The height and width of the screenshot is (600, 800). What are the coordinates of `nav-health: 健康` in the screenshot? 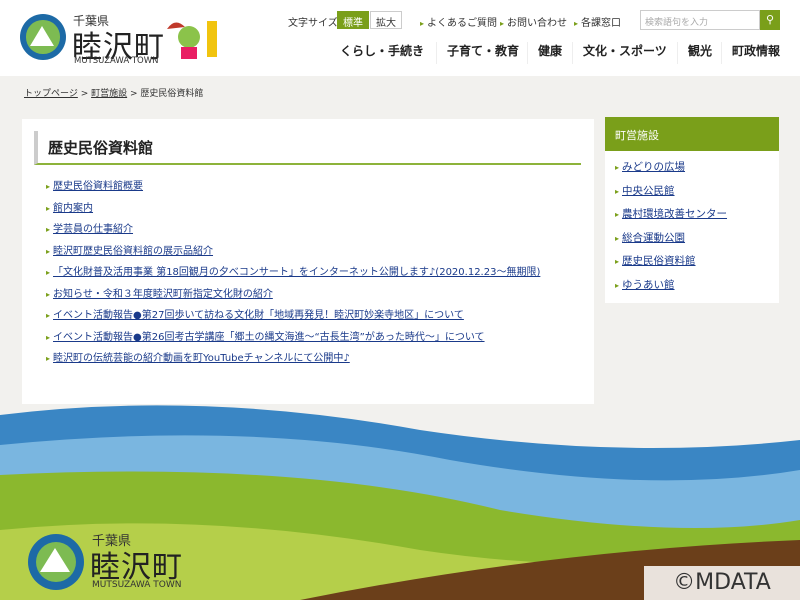 It's located at (549, 53).